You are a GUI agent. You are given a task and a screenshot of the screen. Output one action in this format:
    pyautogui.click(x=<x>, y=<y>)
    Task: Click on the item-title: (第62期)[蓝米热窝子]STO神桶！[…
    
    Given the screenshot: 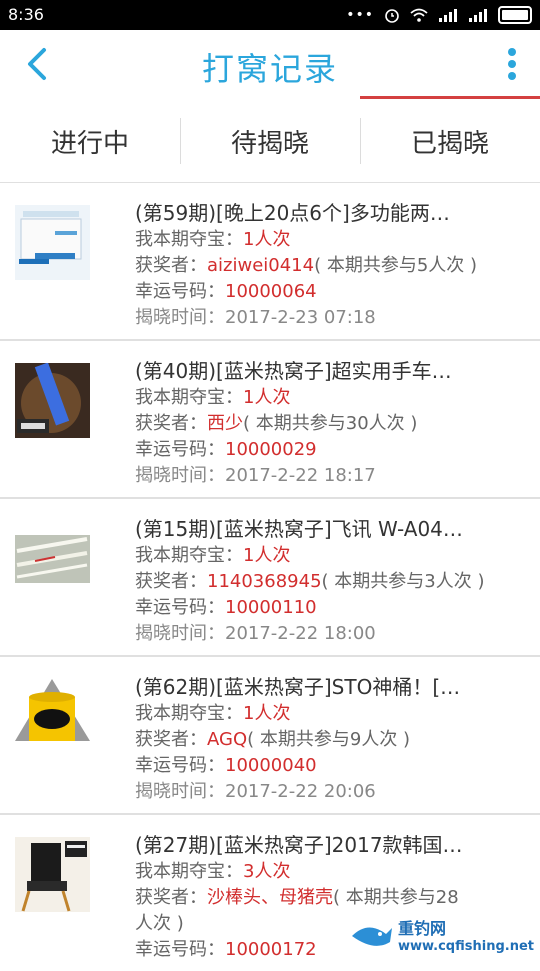 What is the action you would take?
    pyautogui.click(x=298, y=687)
    